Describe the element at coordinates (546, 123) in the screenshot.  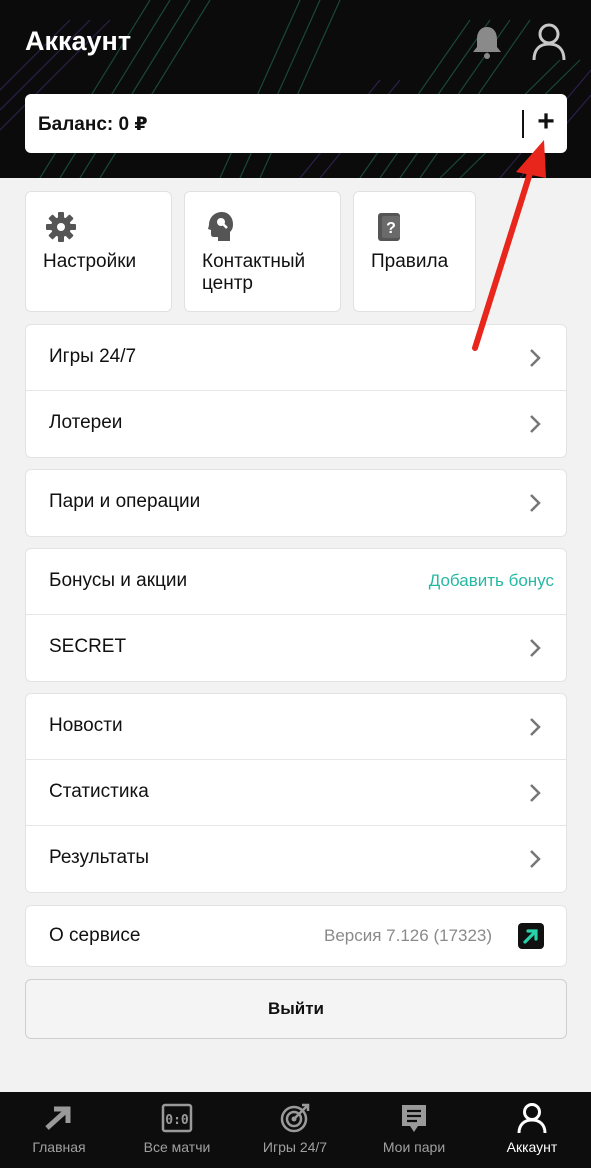
I see `add-funds-button: +` at that location.